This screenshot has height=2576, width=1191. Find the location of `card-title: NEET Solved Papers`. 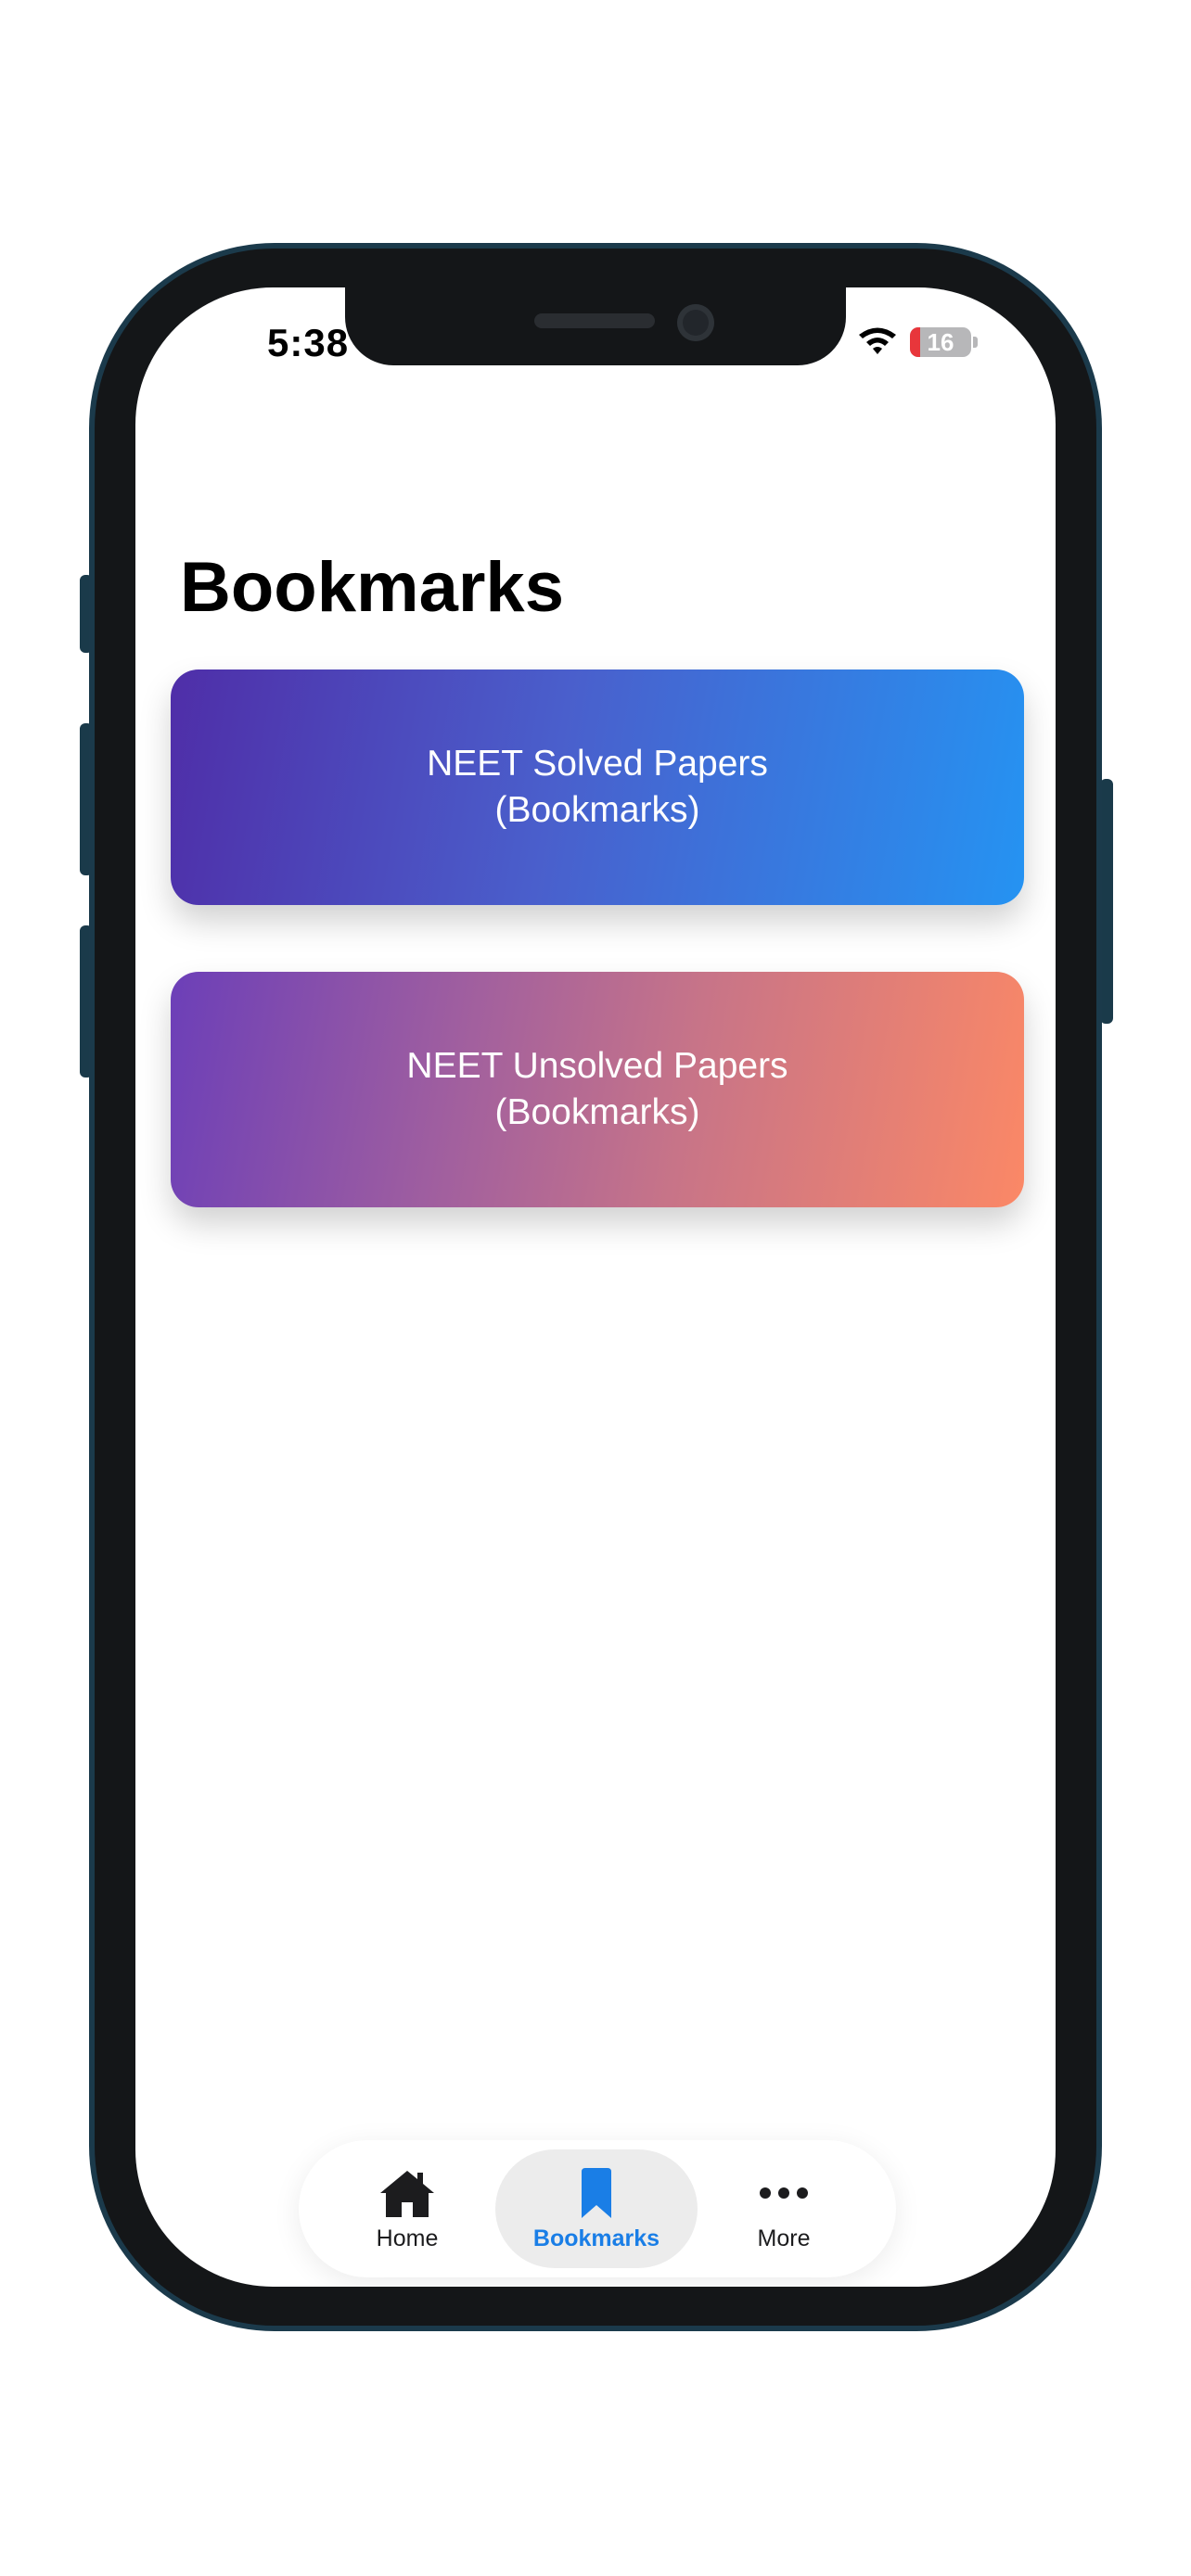

card-title: NEET Solved Papers is located at coordinates (597, 764).